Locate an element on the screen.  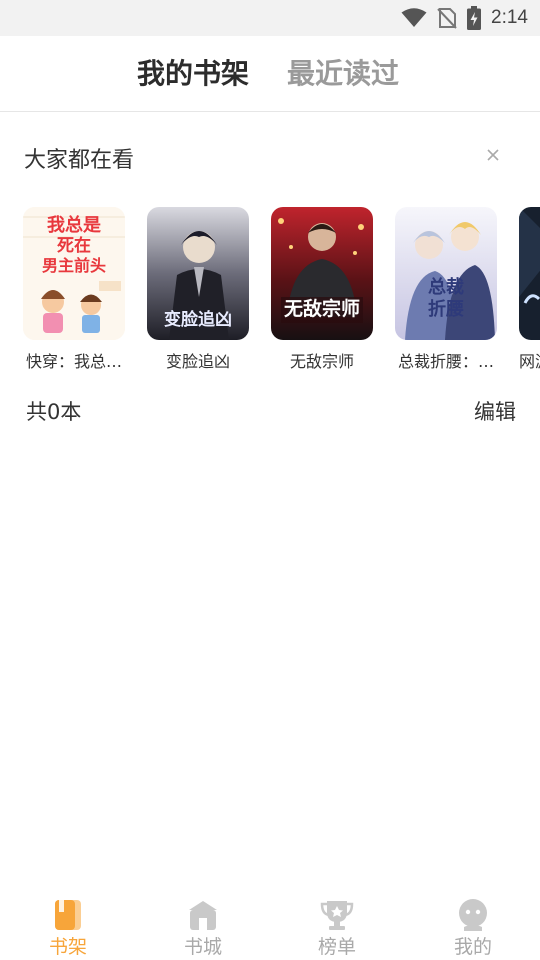
book-cover: 我总是 死在 男主前头 is located at coordinates (74, 273).